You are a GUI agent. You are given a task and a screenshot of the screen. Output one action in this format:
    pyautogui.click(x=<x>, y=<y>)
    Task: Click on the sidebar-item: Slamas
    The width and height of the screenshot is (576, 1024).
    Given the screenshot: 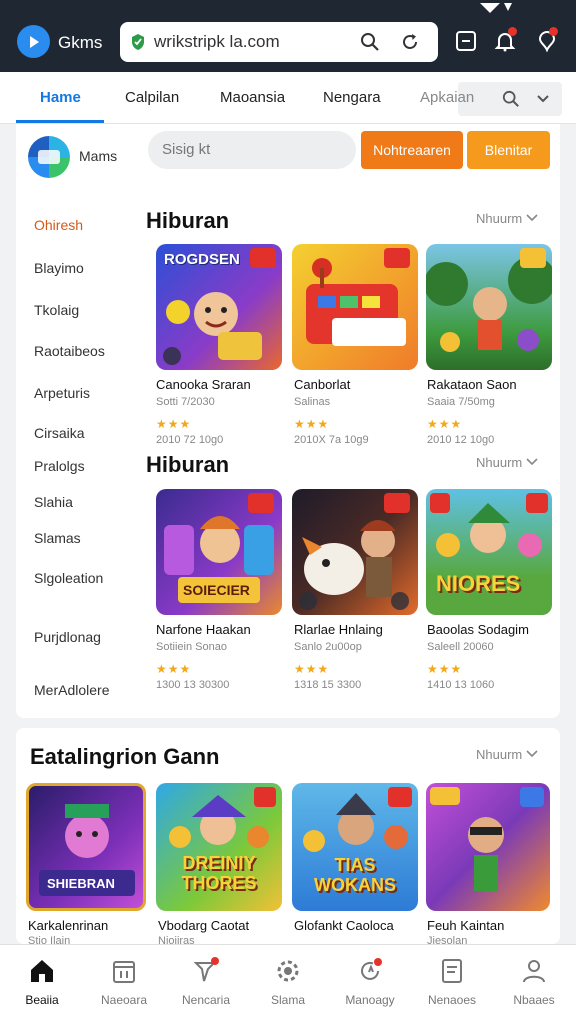 What is the action you would take?
    pyautogui.click(x=57, y=538)
    